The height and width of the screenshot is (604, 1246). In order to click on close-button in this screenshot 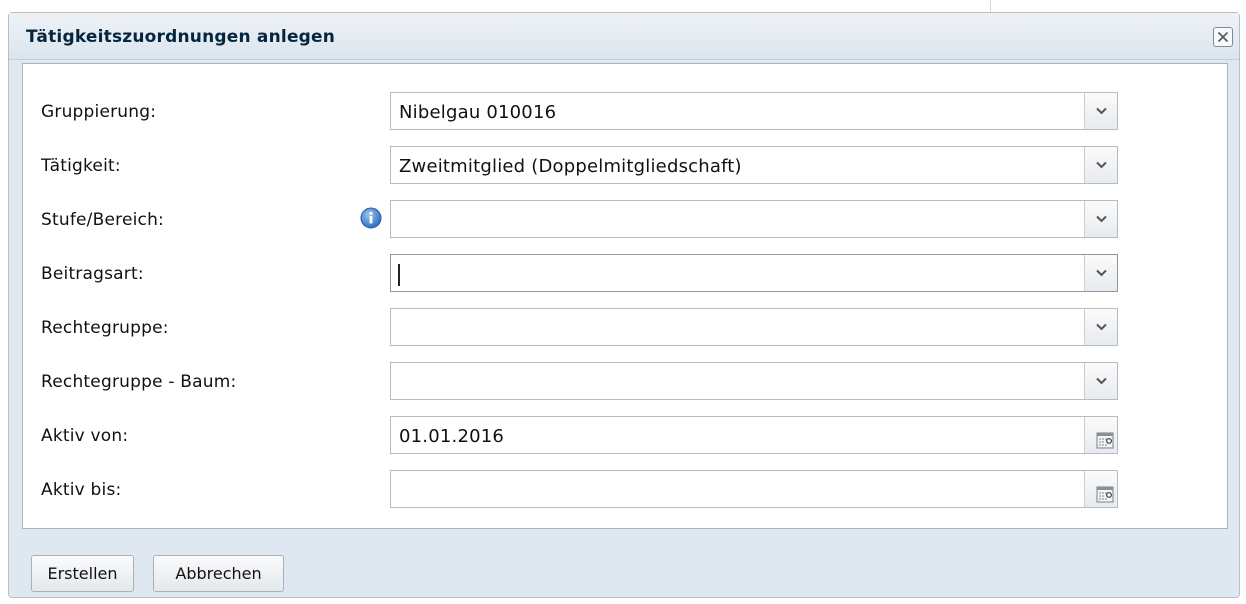, I will do `click(1223, 37)`.